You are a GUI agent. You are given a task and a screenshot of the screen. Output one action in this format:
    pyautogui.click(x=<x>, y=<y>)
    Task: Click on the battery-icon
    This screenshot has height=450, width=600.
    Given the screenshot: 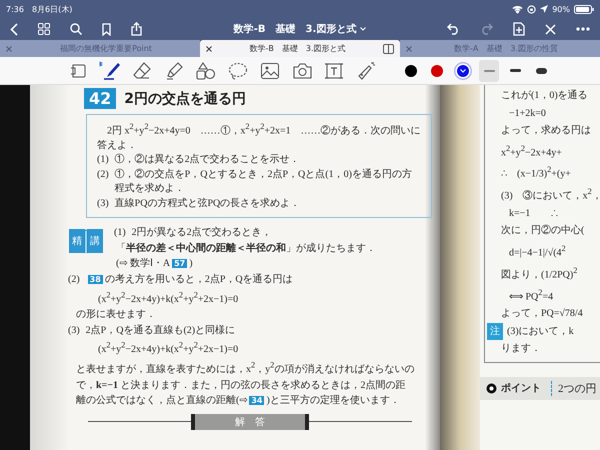 What is the action you would take?
    pyautogui.click(x=584, y=9)
    